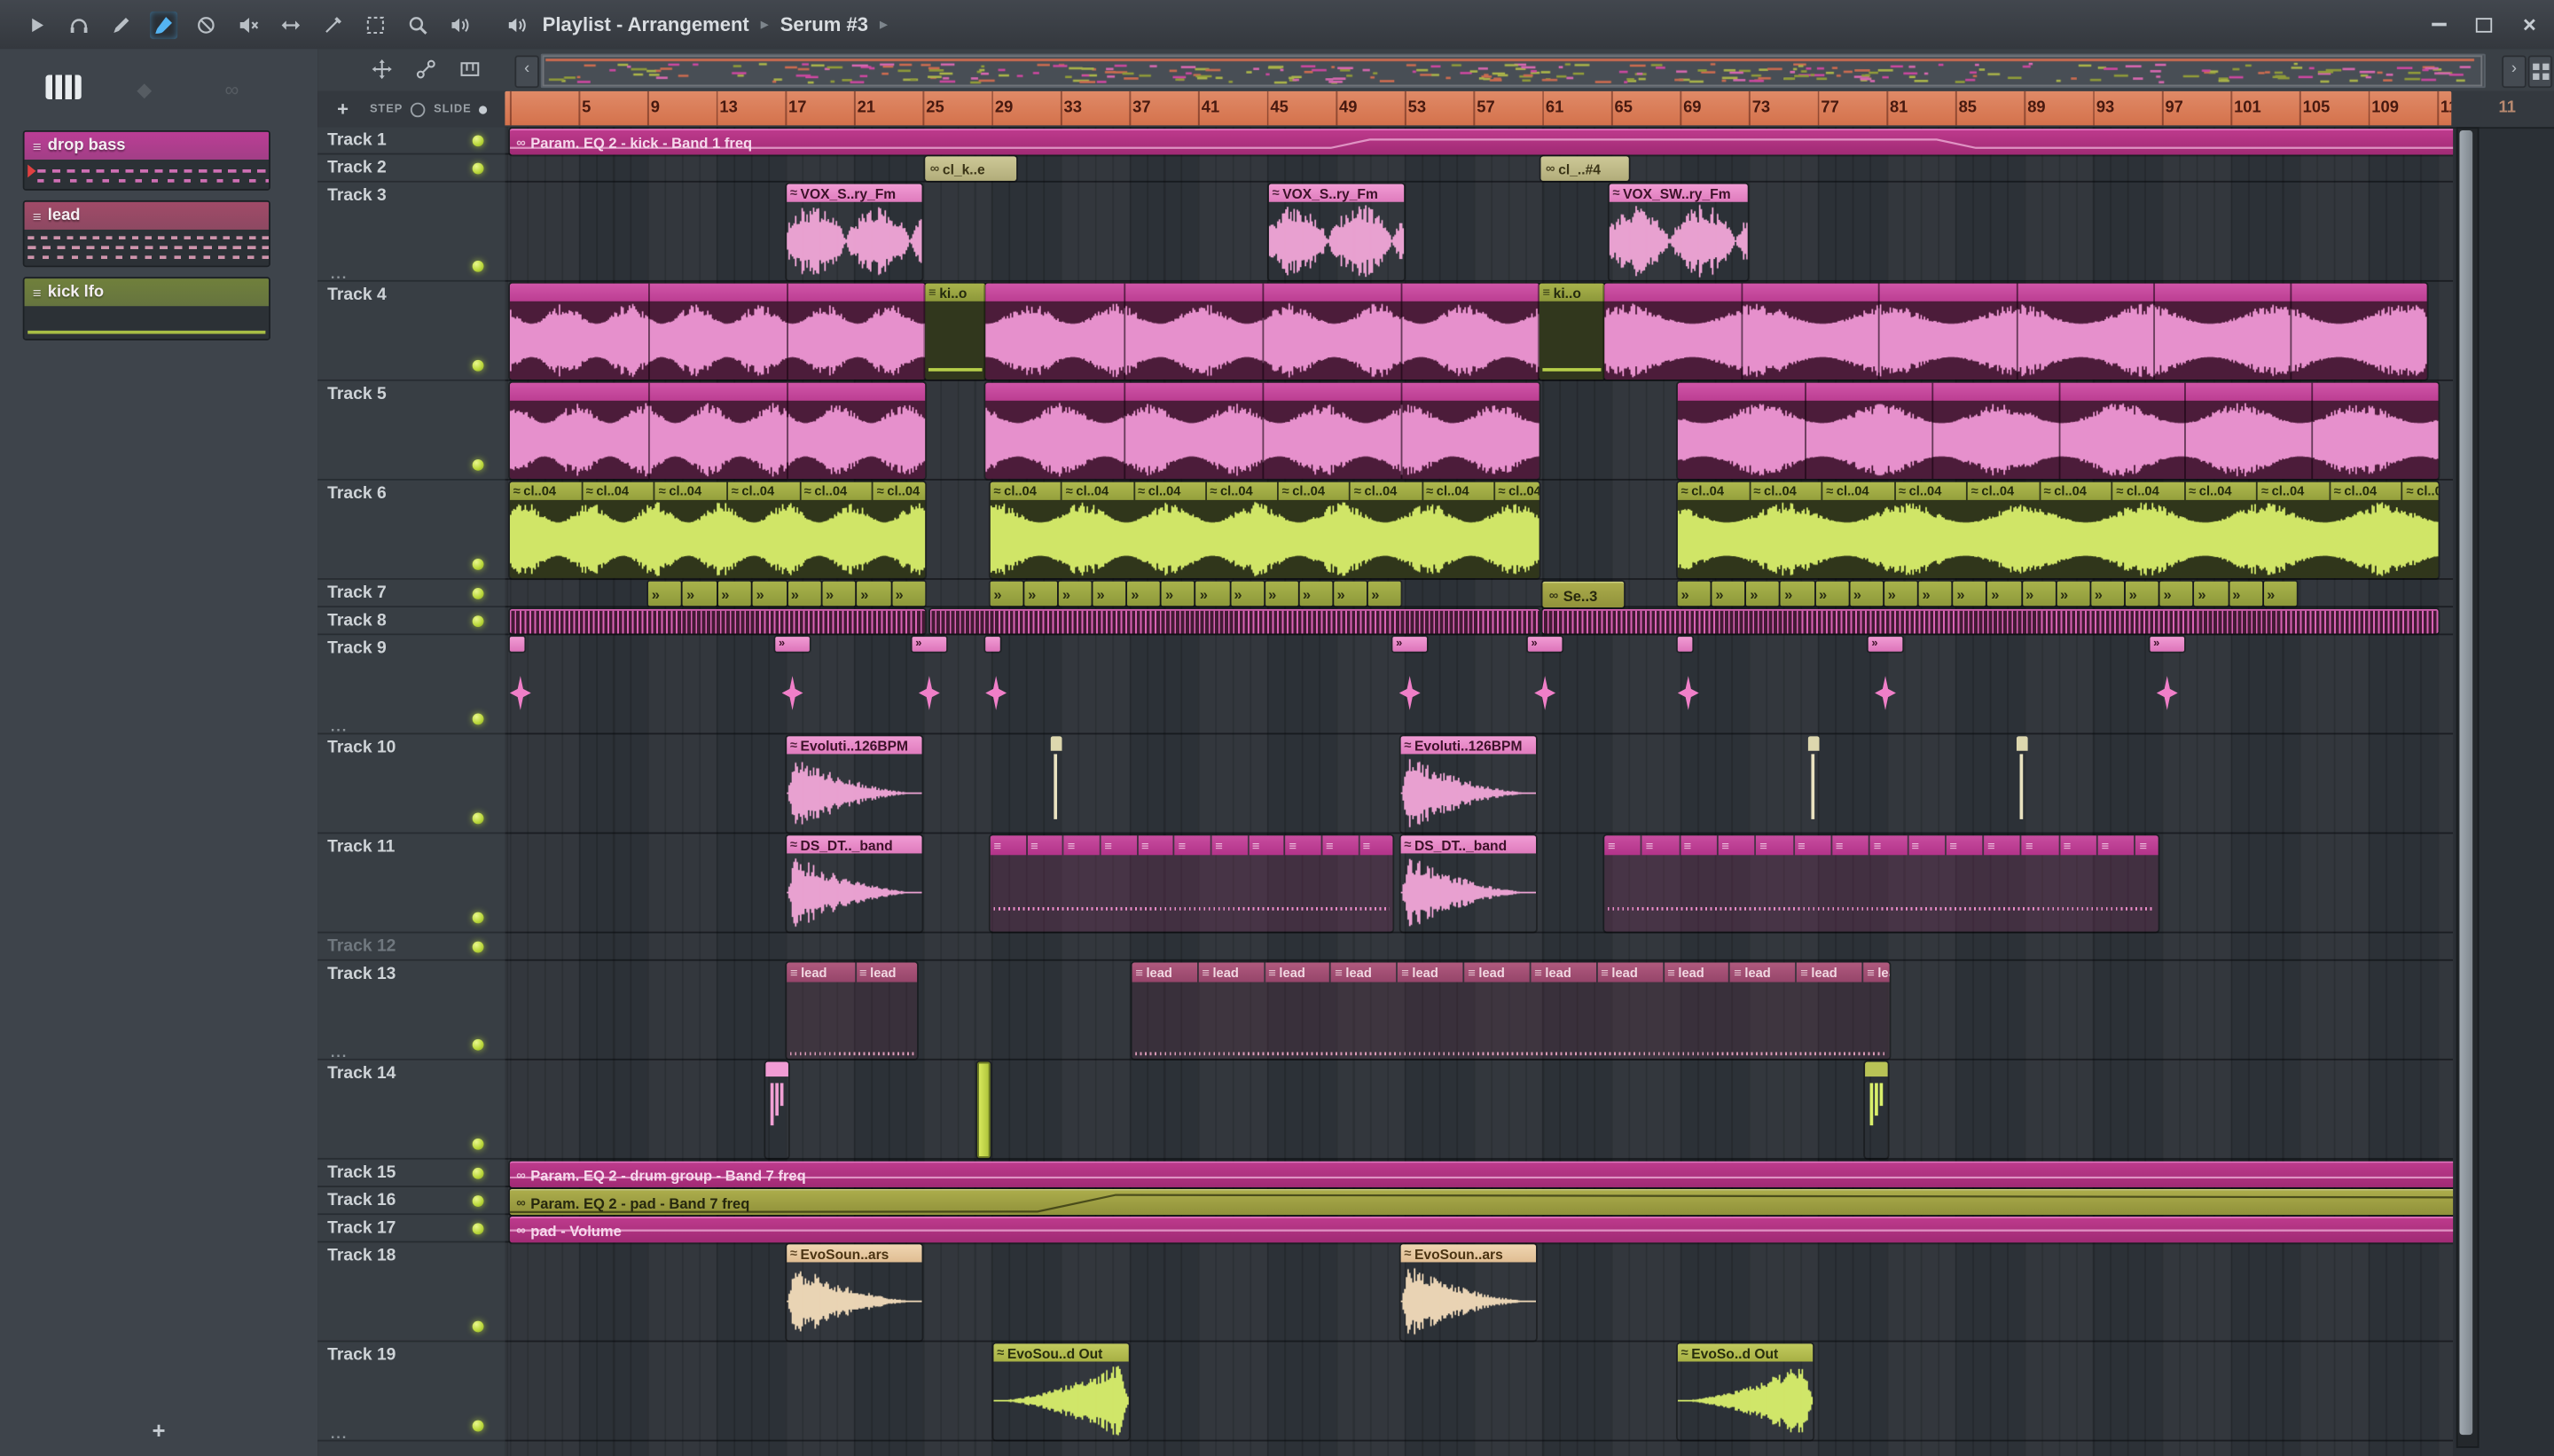  I want to click on scroll-right-button: ›, so click(2514, 72).